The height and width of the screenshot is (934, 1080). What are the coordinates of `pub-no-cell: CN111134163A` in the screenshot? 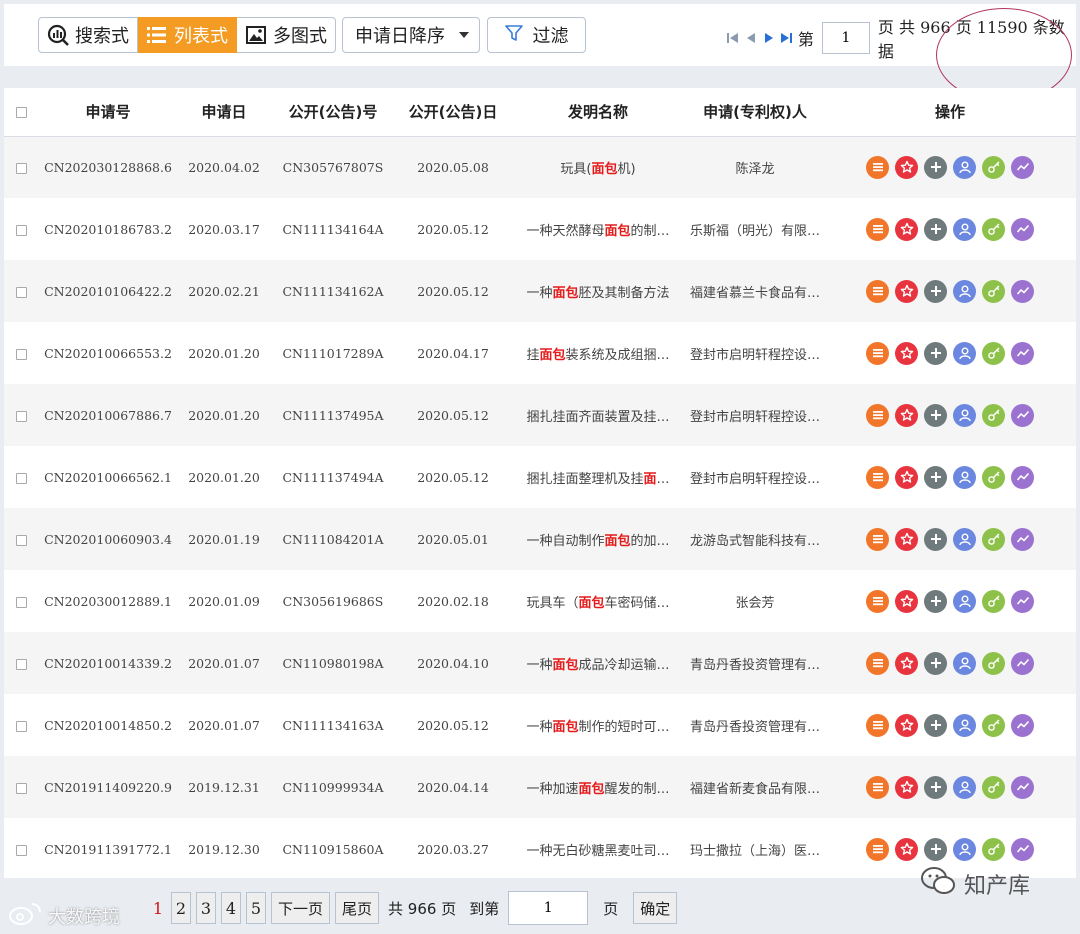 It's located at (333, 725).